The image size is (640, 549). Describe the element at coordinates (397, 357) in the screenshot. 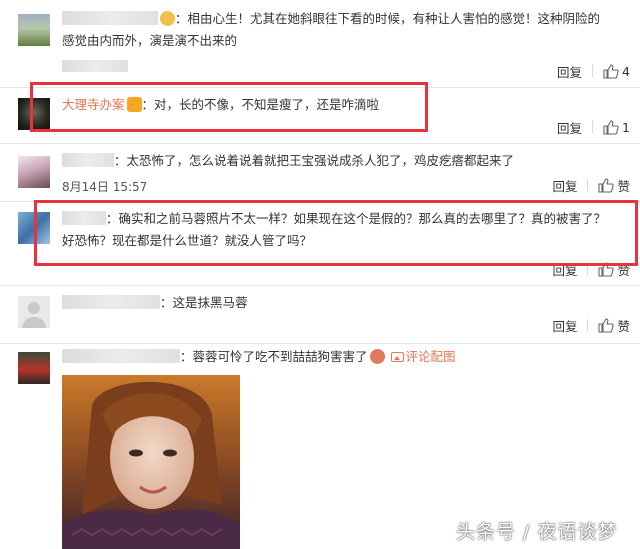

I see `image-icon` at that location.